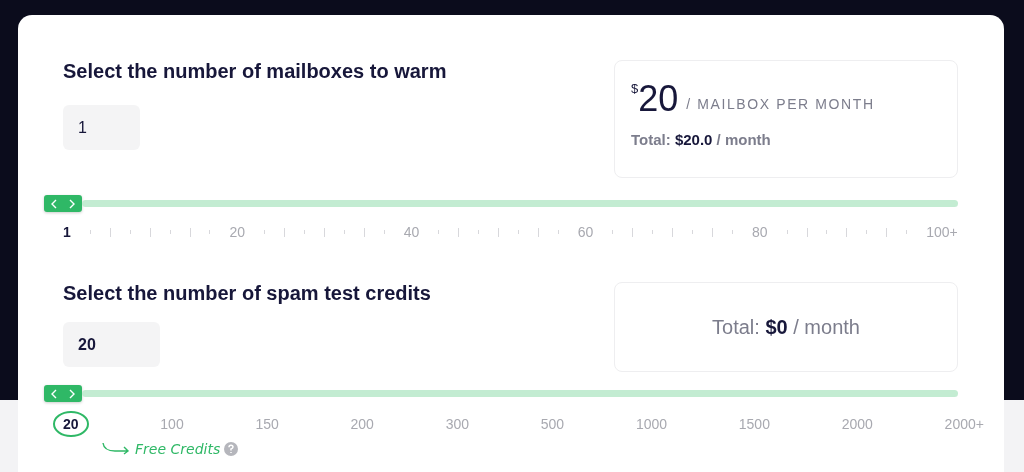 The width and height of the screenshot is (1024, 472). Describe the element at coordinates (585, 232) in the screenshot. I see `scale-label: 60` at that location.